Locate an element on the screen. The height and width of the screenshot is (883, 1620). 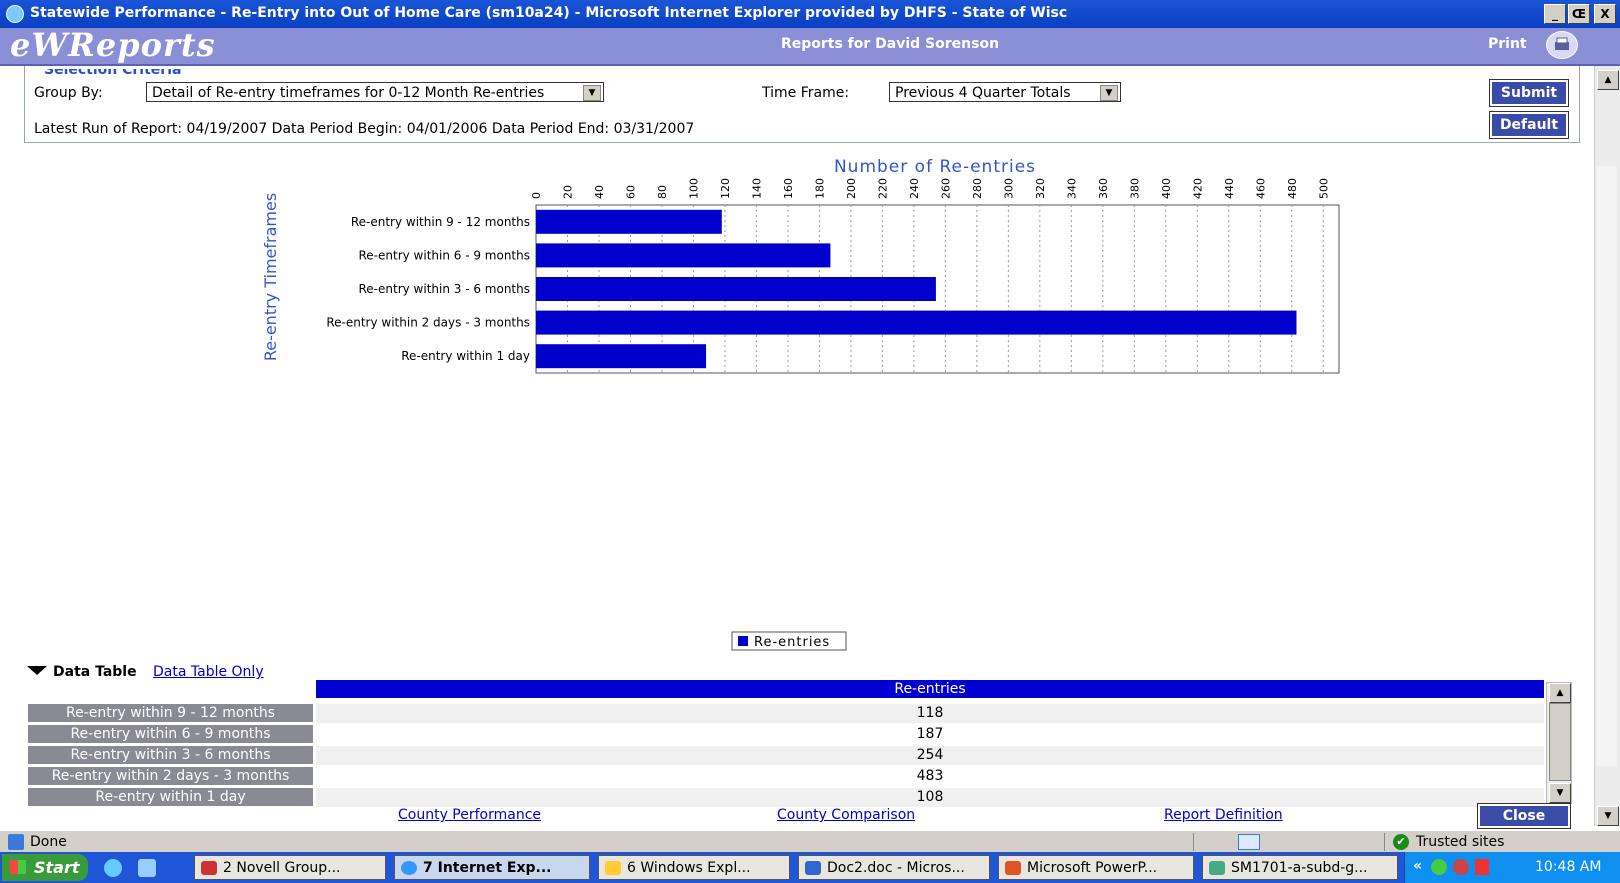
x-tick-label: 20 is located at coordinates (567, 192).